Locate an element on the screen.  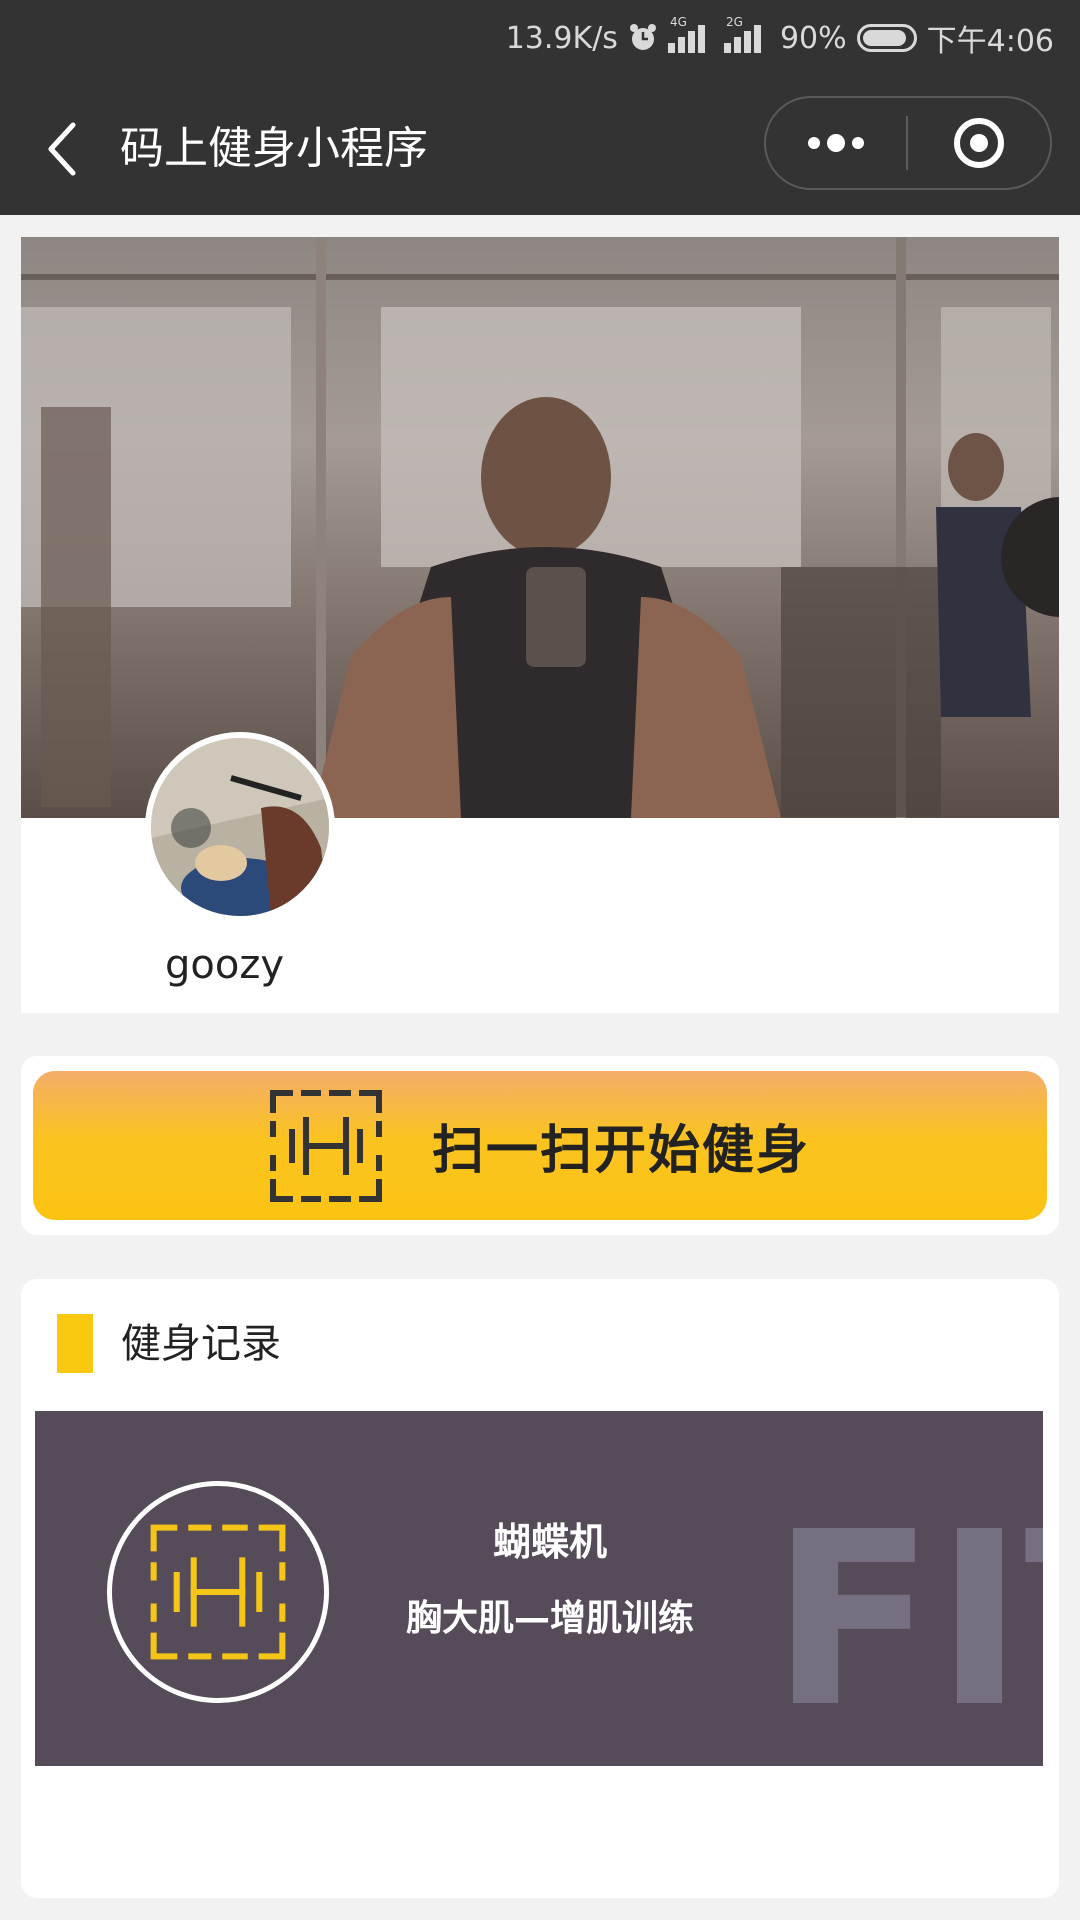
watermark-text: FIT is located at coordinates (907, 1631).